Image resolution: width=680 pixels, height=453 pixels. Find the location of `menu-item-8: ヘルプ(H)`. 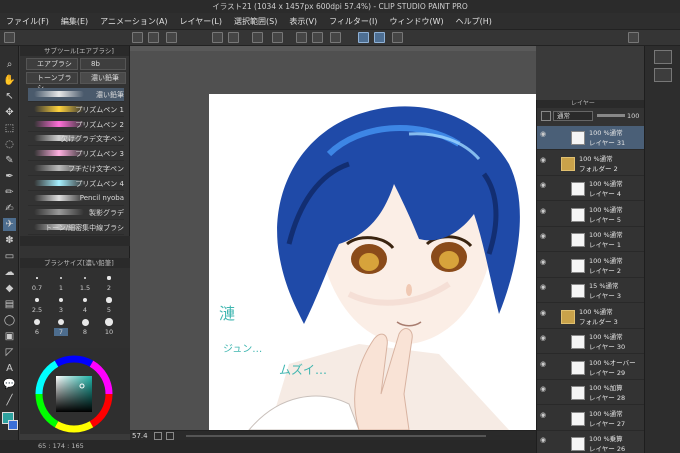

menu-item-8: ヘルプ(H) is located at coordinates (474, 21).